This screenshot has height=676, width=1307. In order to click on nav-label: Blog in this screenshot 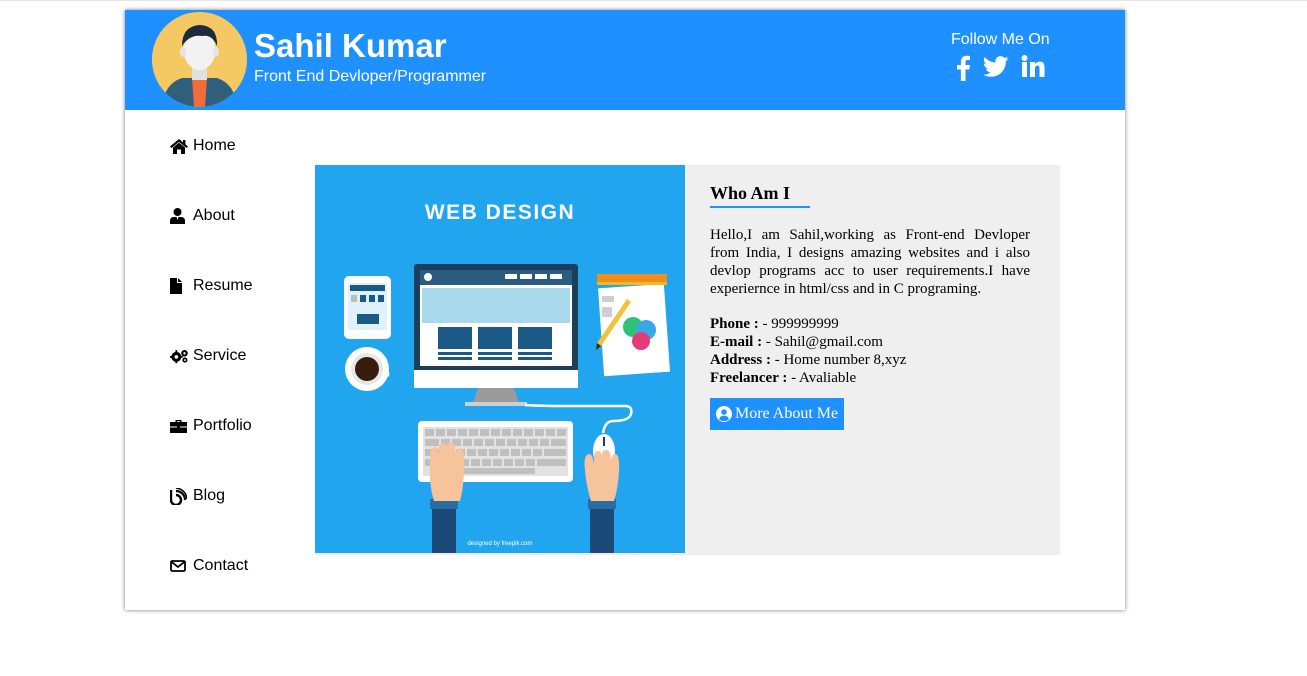, I will do `click(209, 495)`.